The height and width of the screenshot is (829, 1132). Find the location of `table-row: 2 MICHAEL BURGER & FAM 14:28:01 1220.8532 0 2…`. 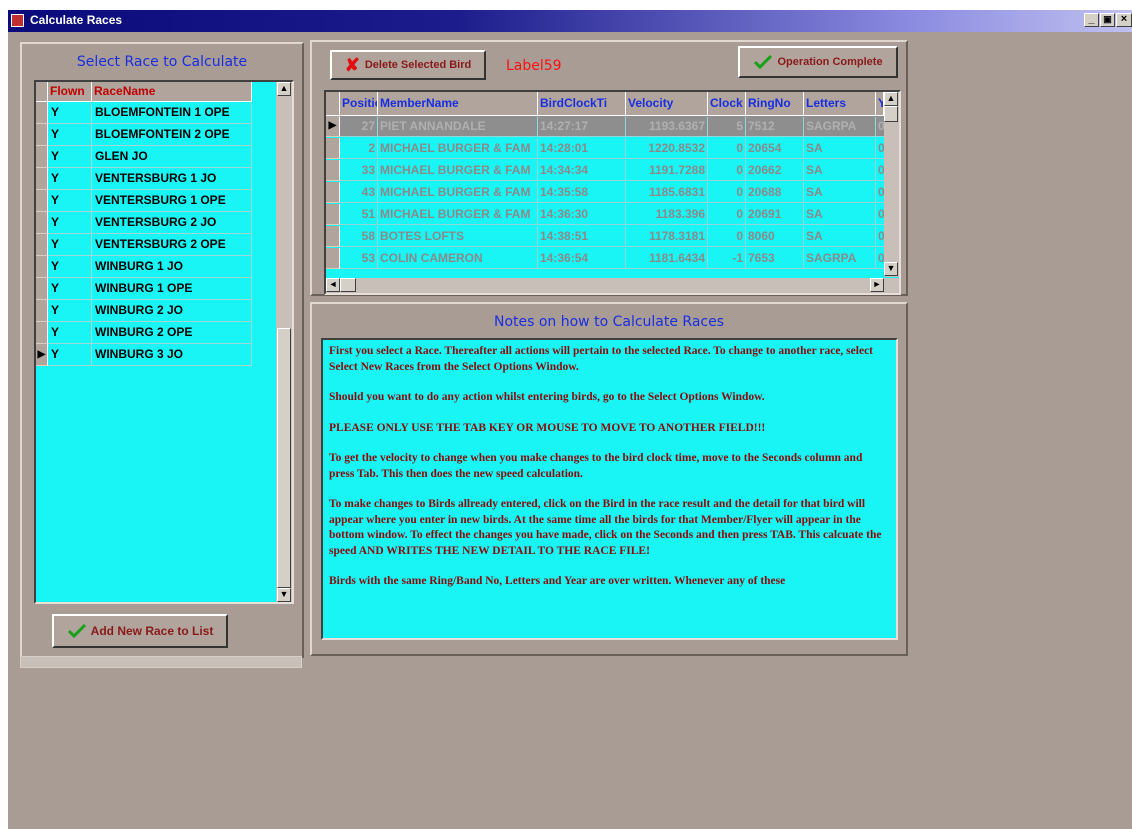

table-row: 2 MICHAEL BURGER & FAM 14:28:01 1220.8532 0 2… is located at coordinates (611, 148).